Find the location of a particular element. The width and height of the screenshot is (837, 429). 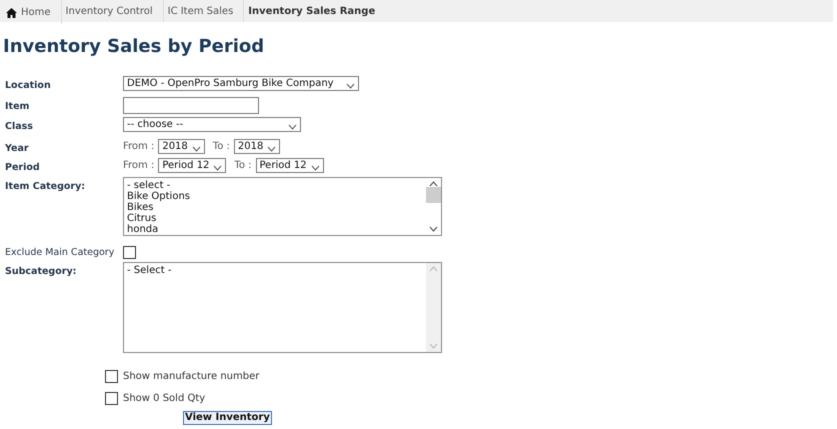

field-label: Class is located at coordinates (19, 126).